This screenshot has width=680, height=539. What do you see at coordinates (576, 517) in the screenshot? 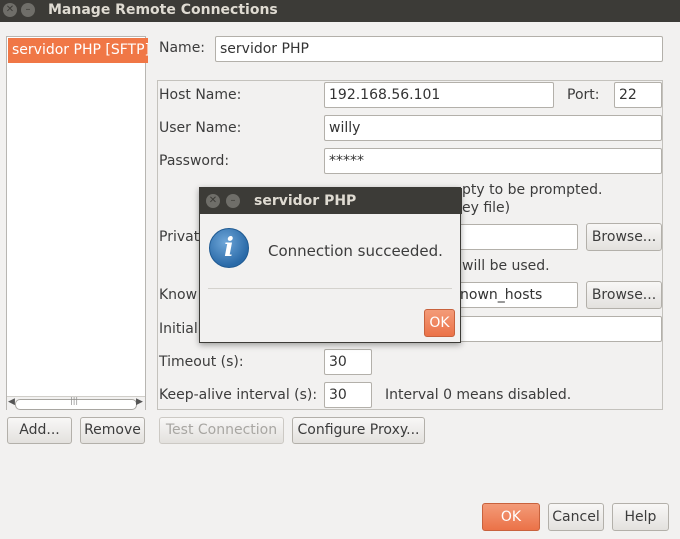
I see `cancel-button: Cancel` at bounding box center [576, 517].